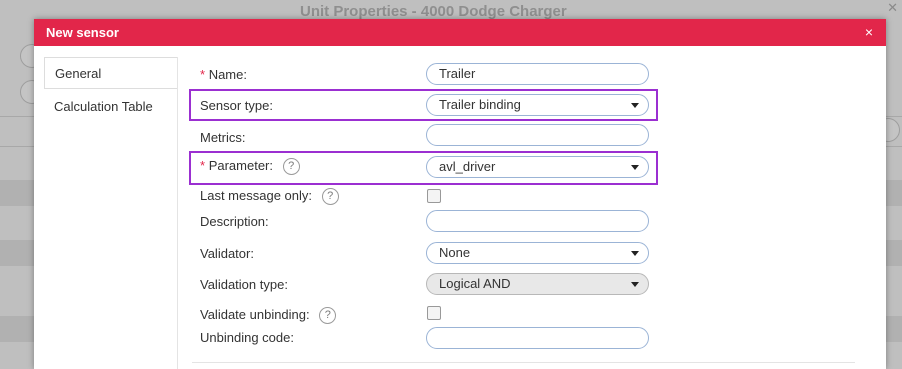  Describe the element at coordinates (892, 7) in the screenshot. I see `background-close-icon: ✕` at that location.